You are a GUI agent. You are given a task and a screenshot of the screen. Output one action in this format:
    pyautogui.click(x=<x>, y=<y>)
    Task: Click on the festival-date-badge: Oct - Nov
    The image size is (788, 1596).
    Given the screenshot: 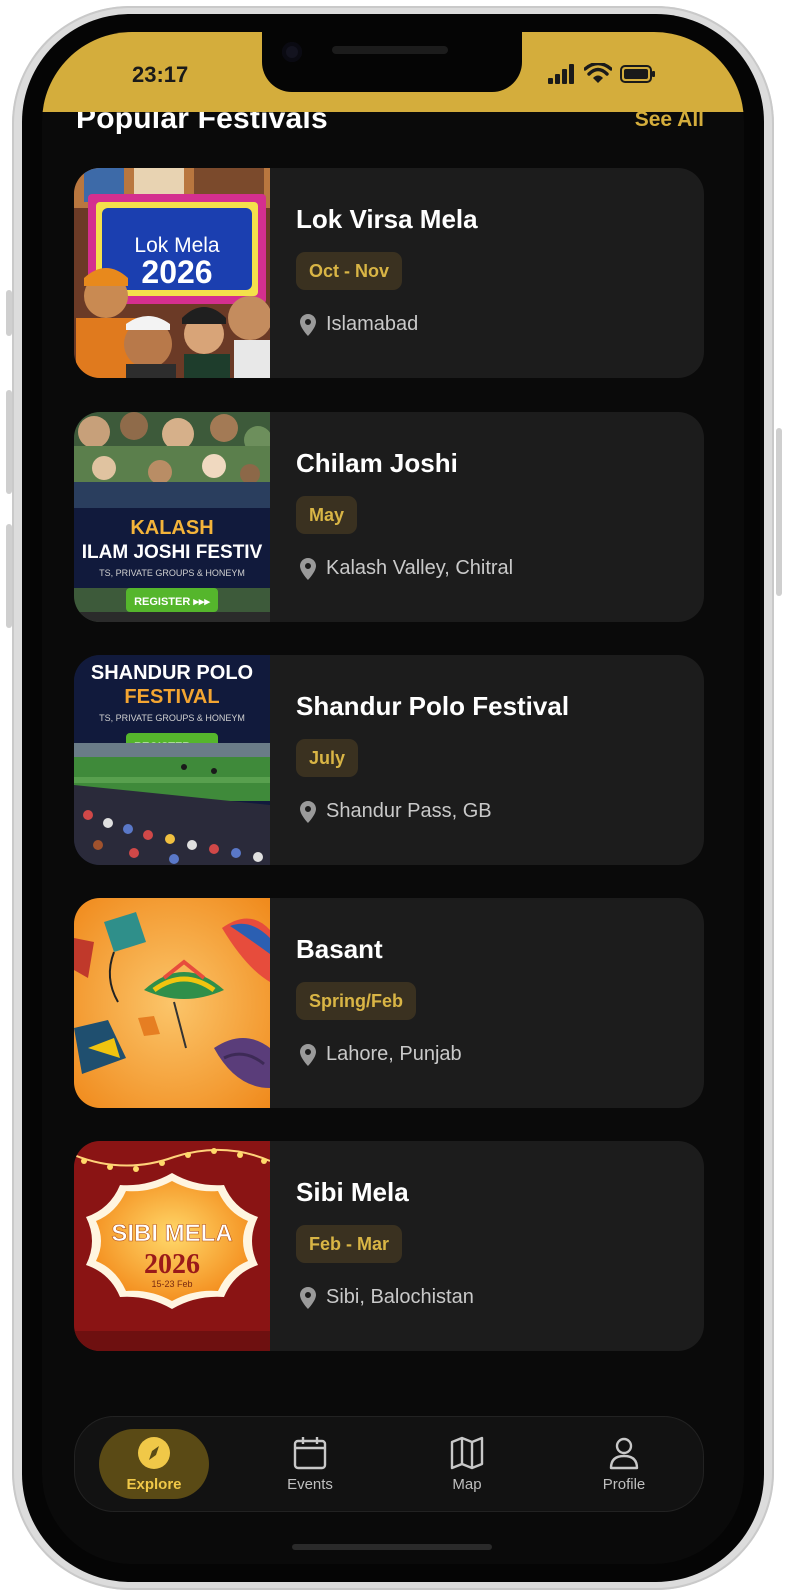 What is the action you would take?
    pyautogui.click(x=349, y=271)
    